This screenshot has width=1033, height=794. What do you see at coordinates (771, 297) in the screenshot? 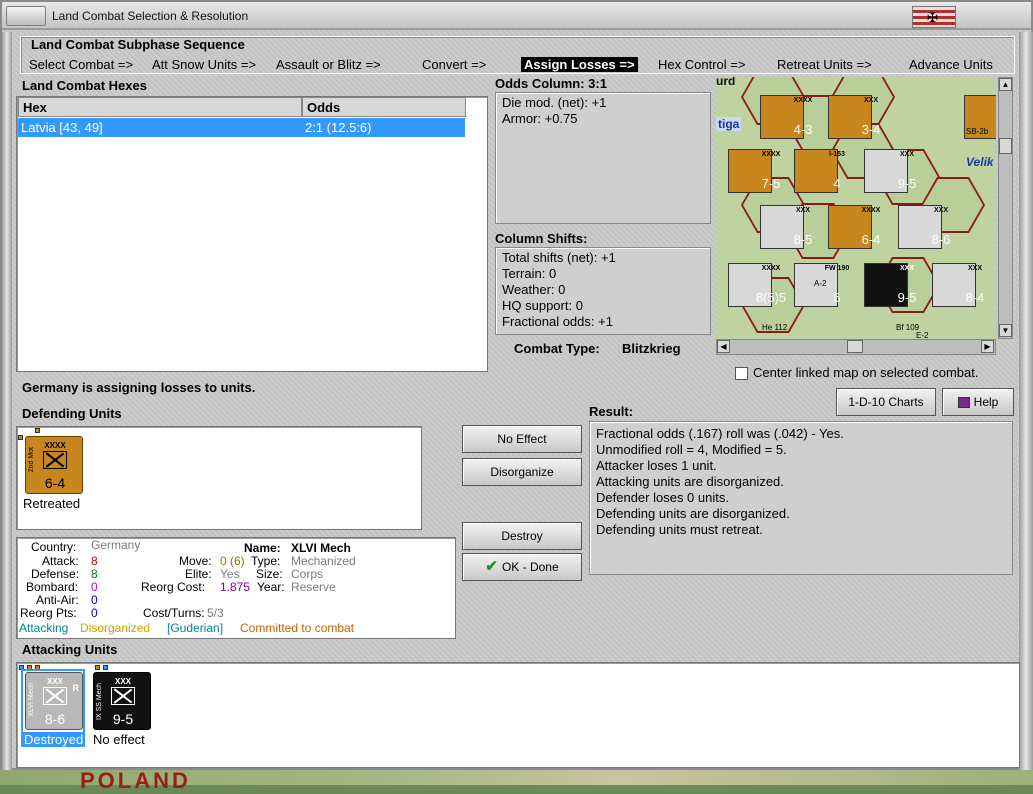
I see `unit-strength: 8(5)5` at bounding box center [771, 297].